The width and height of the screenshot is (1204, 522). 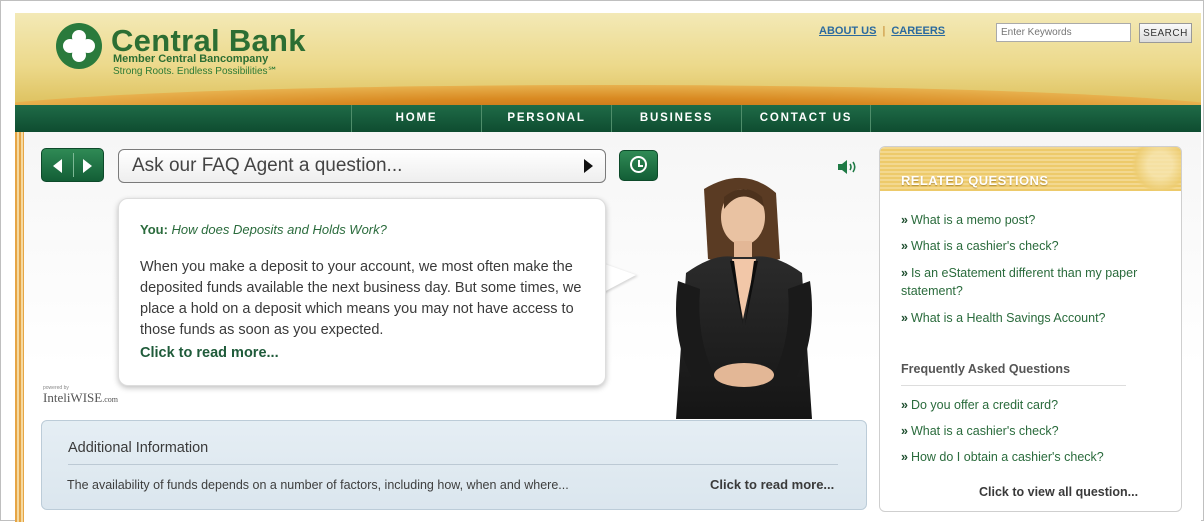 What do you see at coordinates (87, 166) in the screenshot?
I see `chevron-right-icon` at bounding box center [87, 166].